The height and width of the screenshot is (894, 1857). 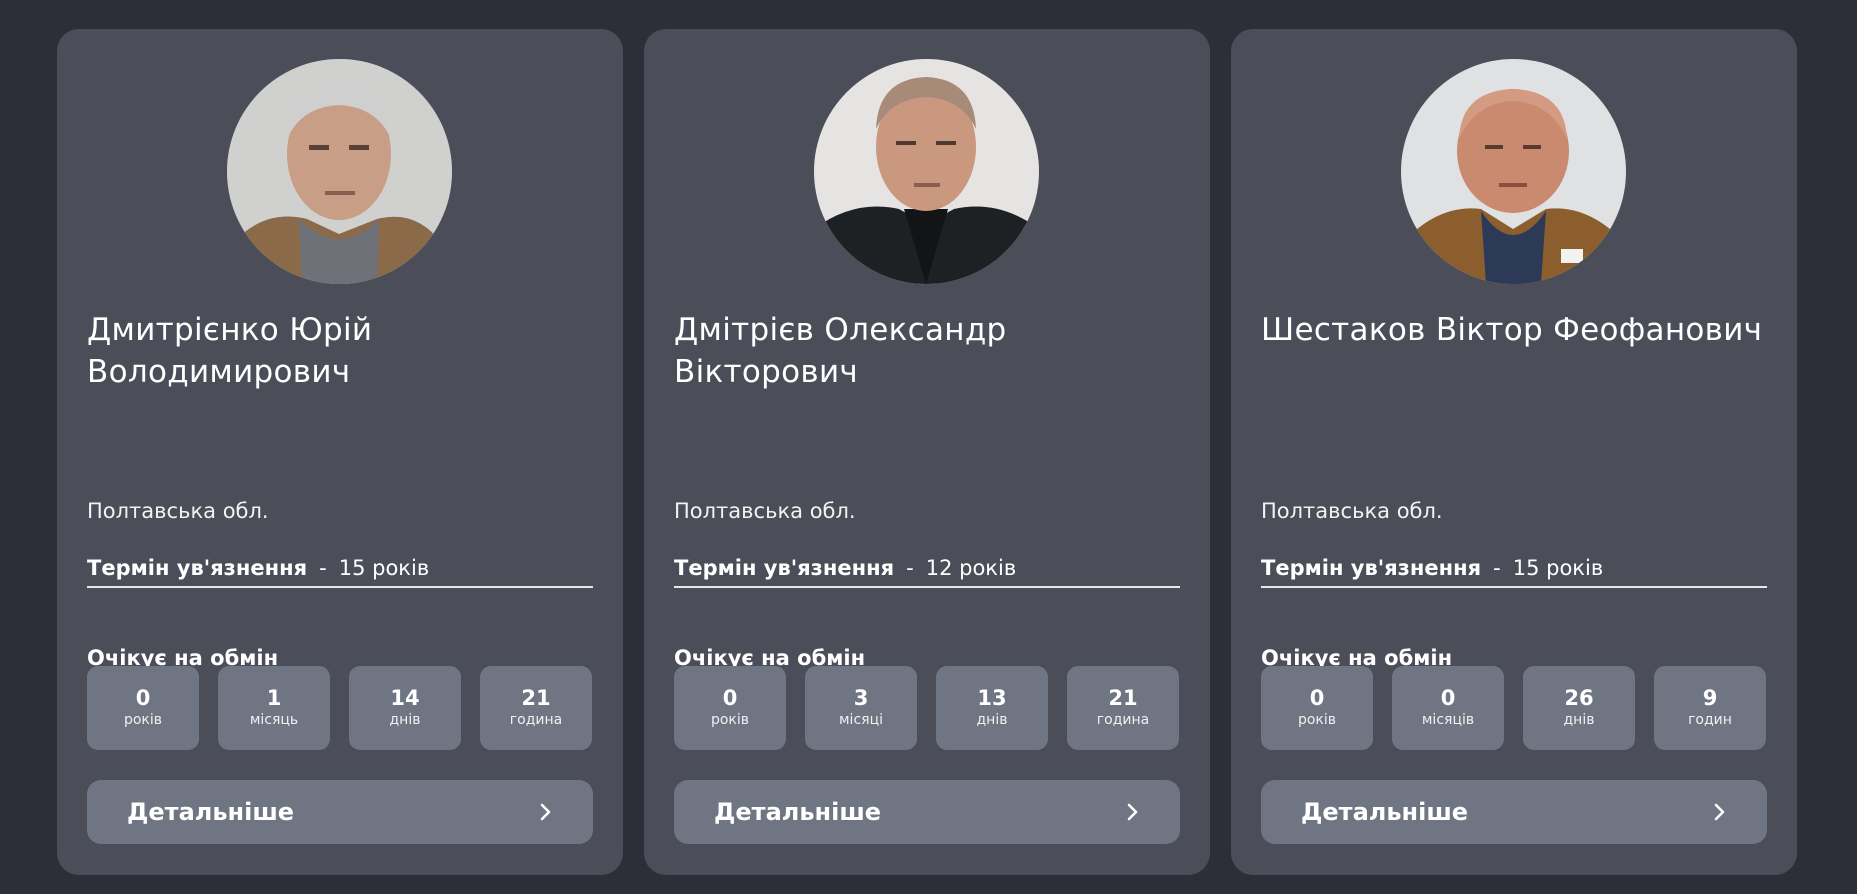 I want to click on counter-unit: годин, so click(x=1710, y=720).